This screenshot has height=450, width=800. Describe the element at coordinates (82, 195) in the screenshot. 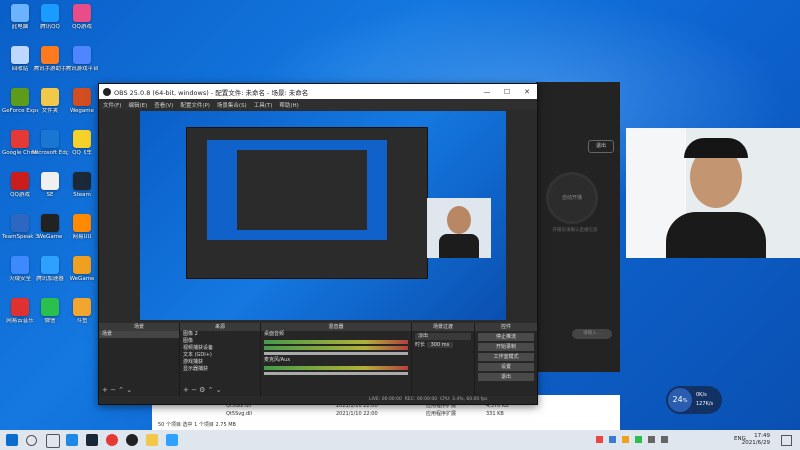

I see `desktop-icon-label: Steam` at that location.